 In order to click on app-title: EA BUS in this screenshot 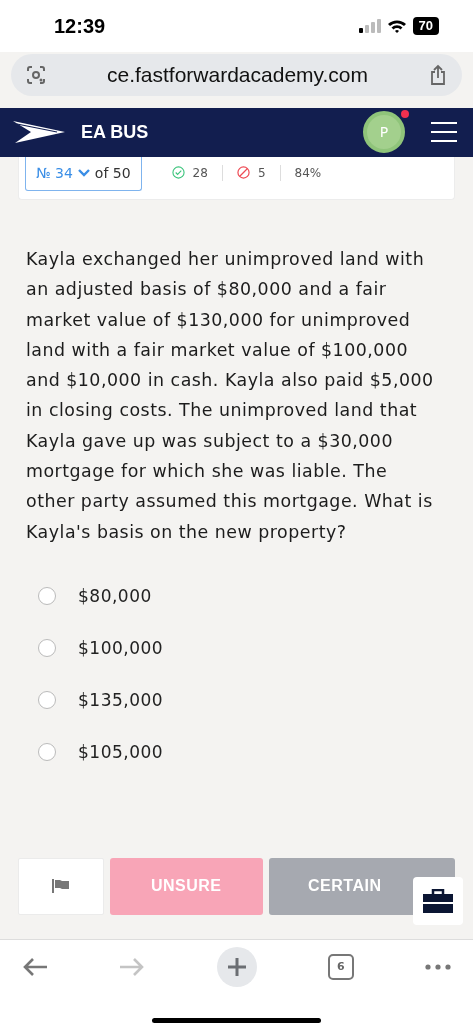, I will do `click(115, 132)`.